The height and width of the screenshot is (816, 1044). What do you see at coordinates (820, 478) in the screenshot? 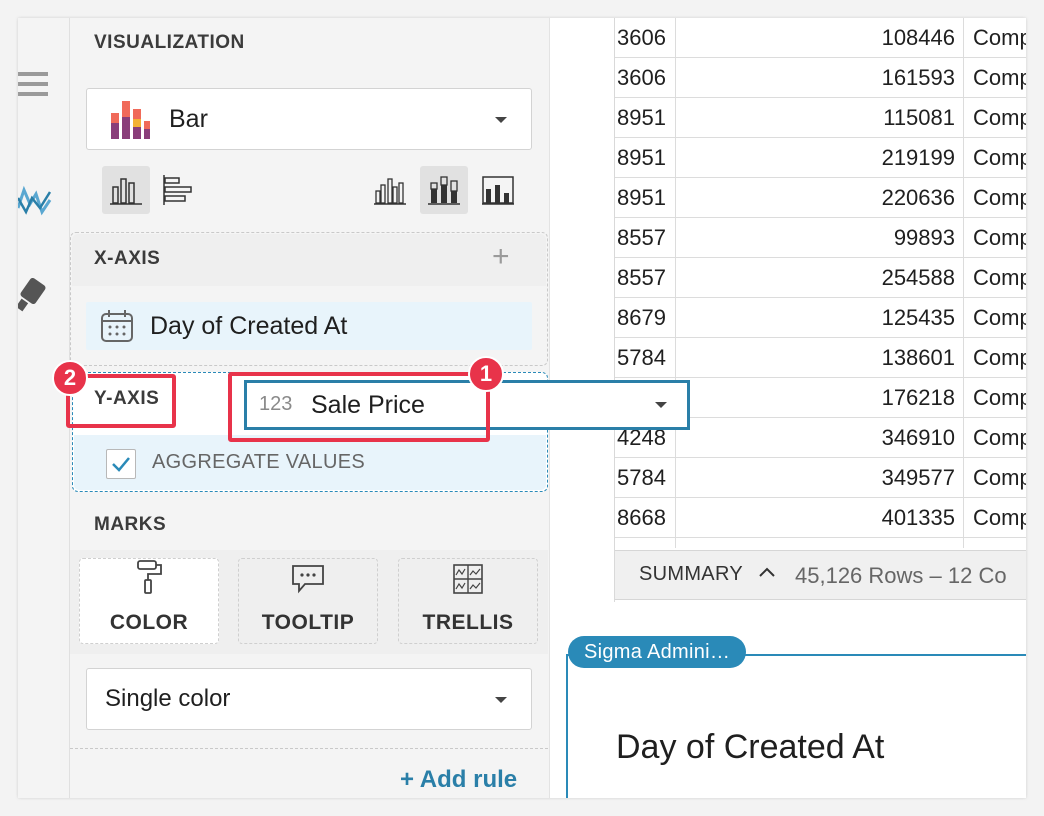
I see `table-row: 5784 349577 Comp` at bounding box center [820, 478].